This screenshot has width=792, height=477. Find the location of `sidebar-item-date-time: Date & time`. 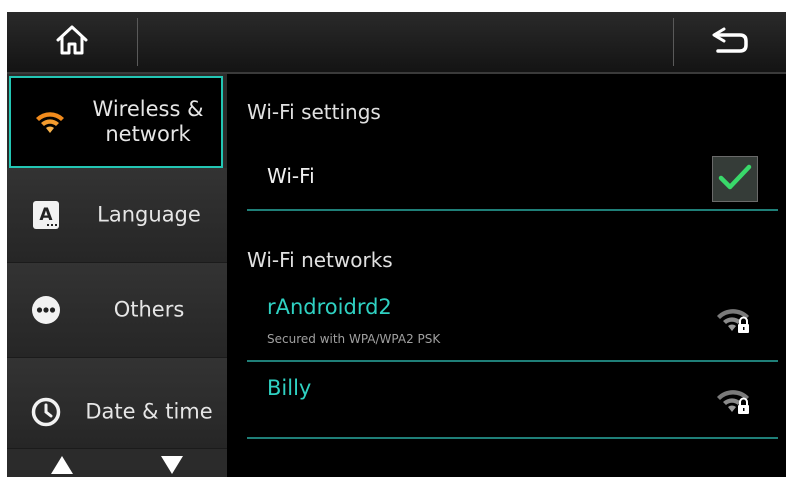

sidebar-item-date-time: Date & time is located at coordinates (117, 403).